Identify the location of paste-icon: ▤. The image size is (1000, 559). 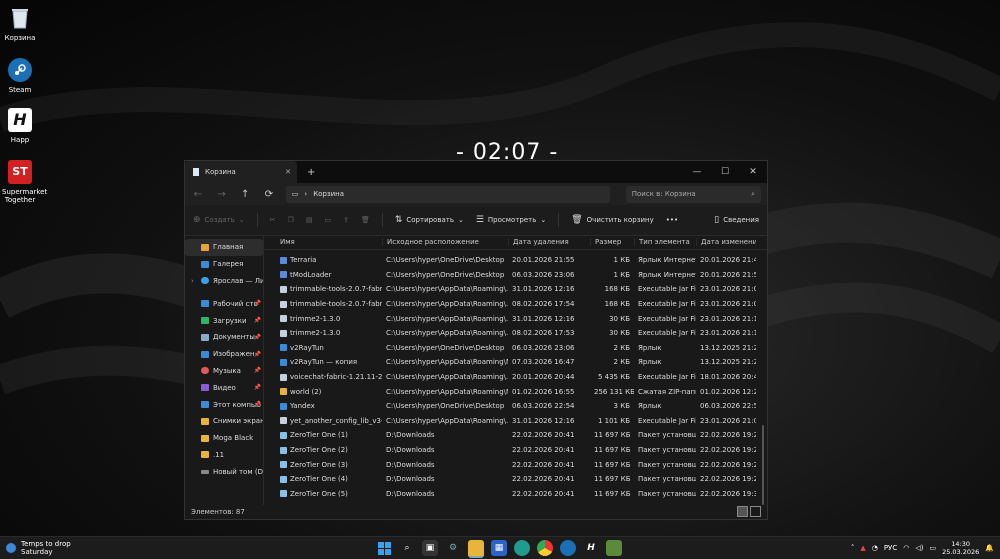
(309, 220).